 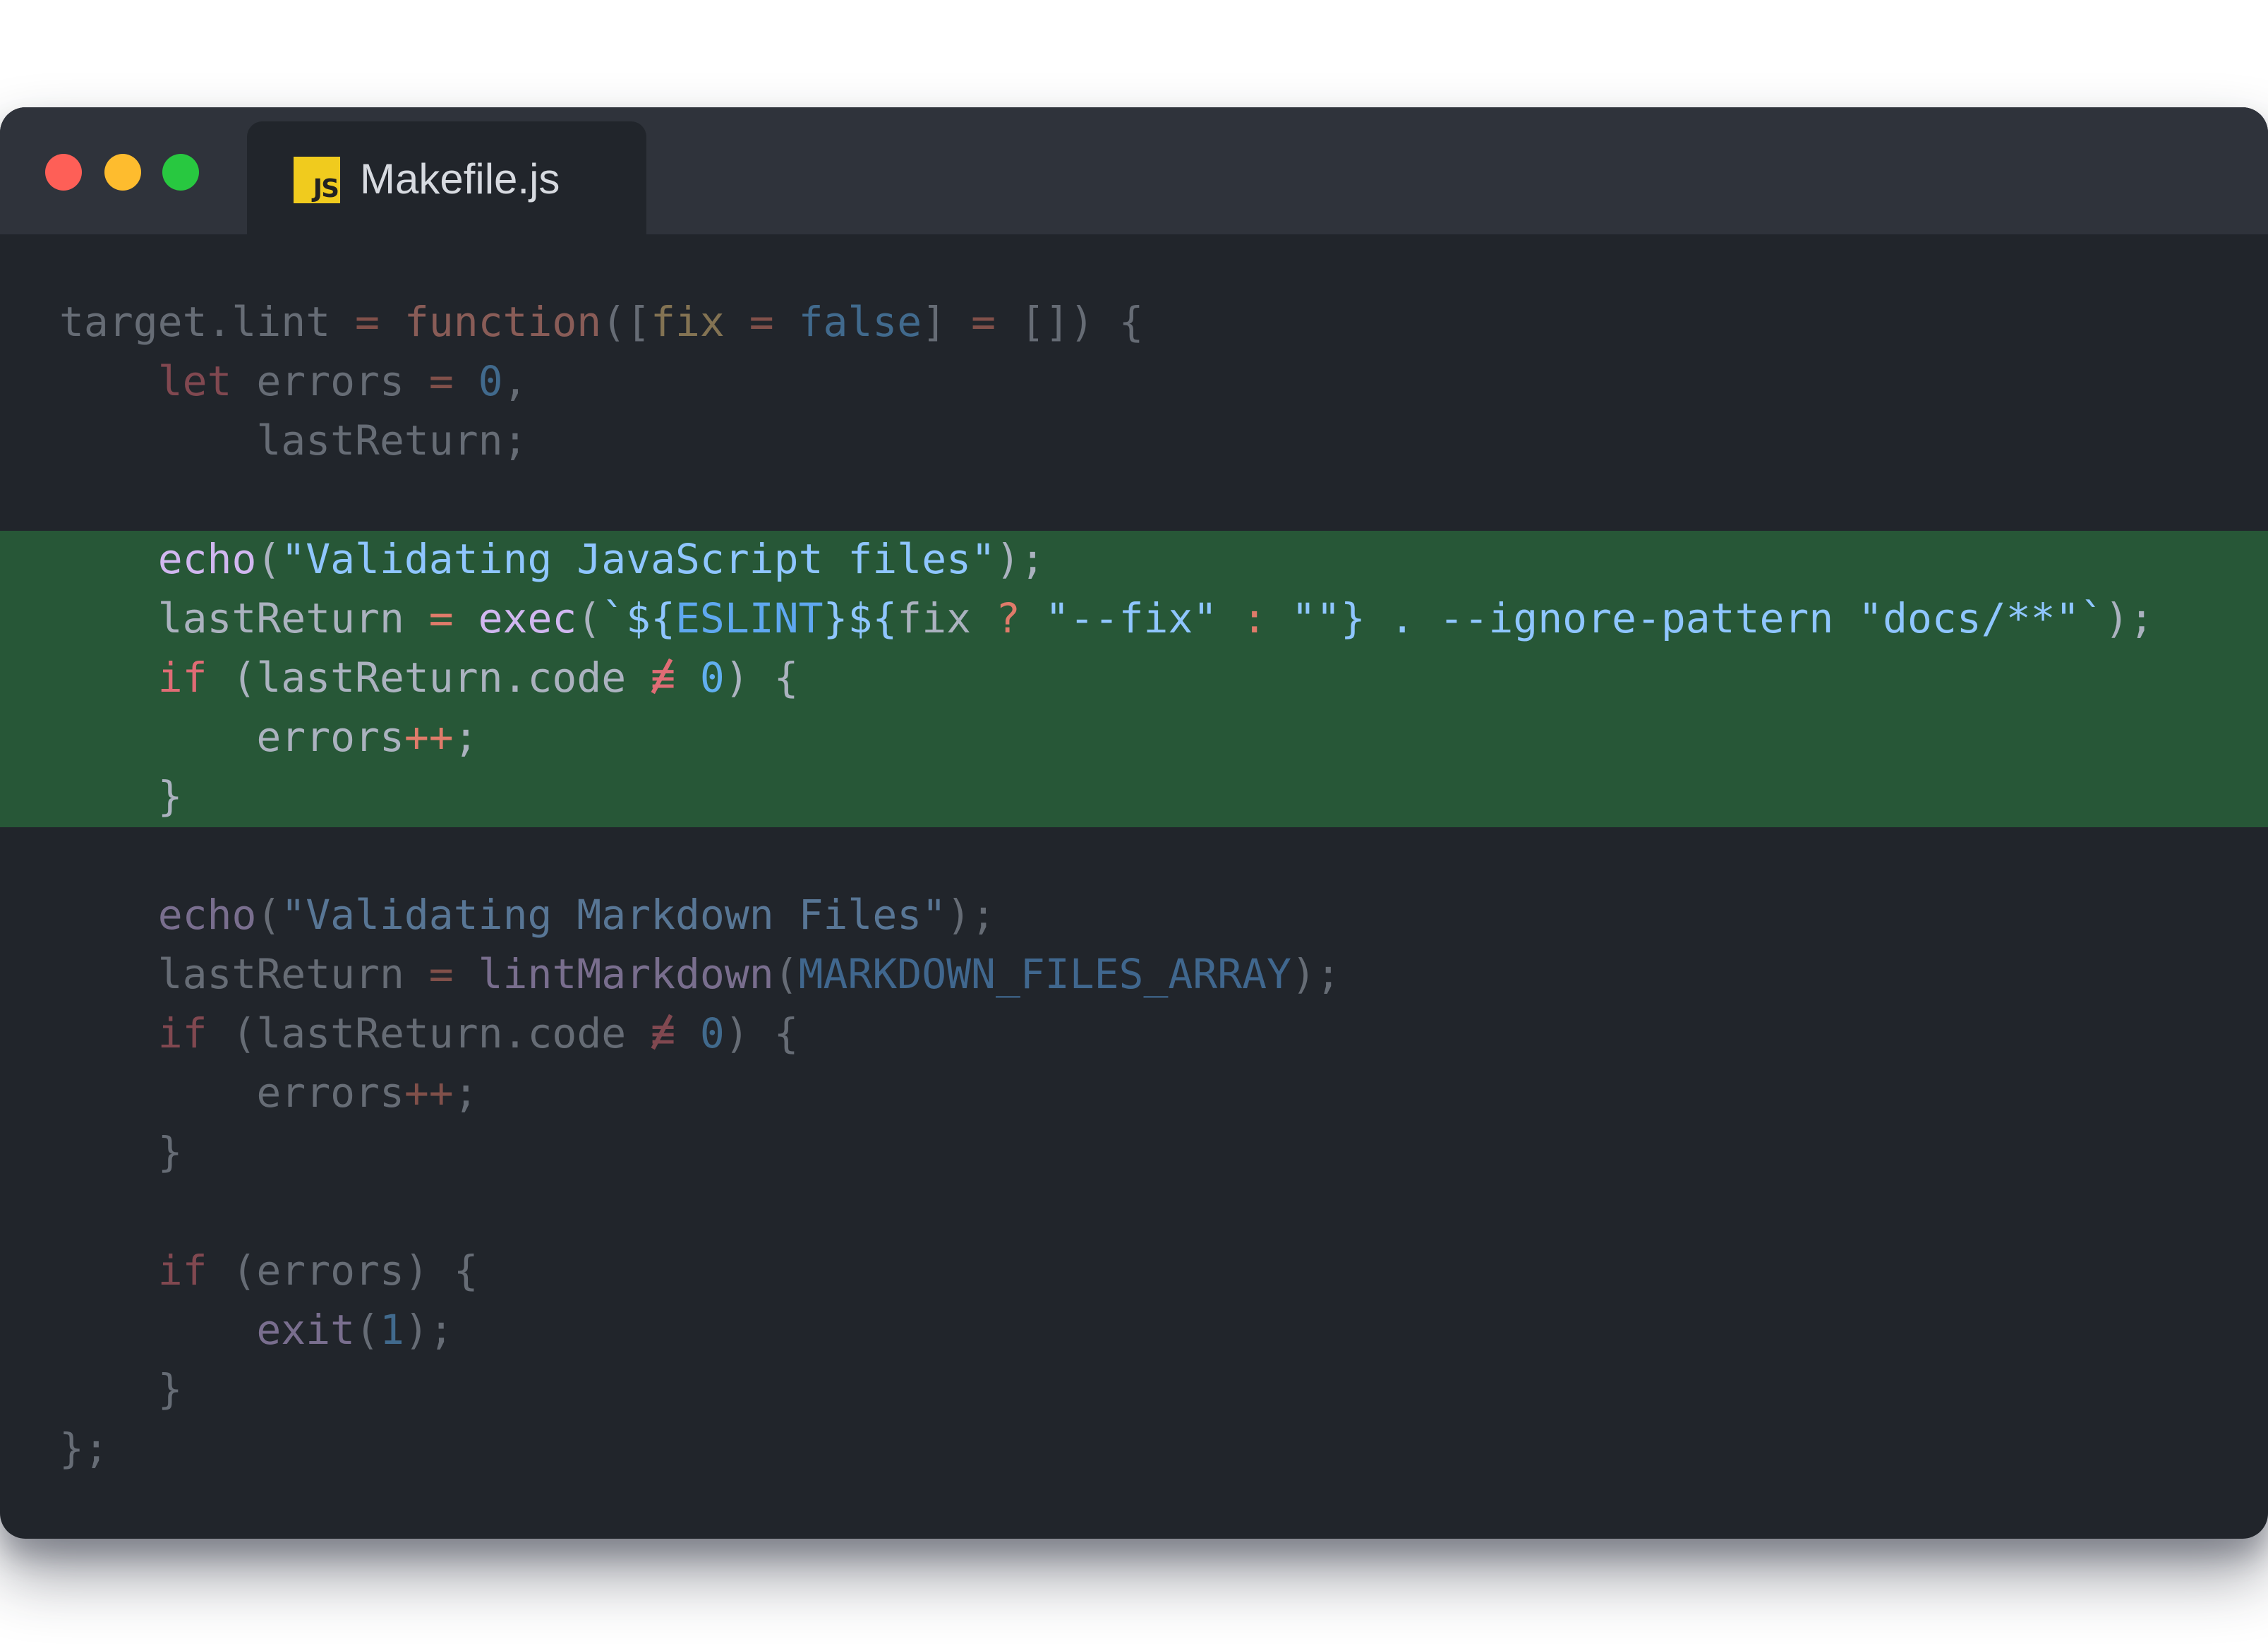 What do you see at coordinates (1069, 322) in the screenshot?
I see `code-token: []) {` at bounding box center [1069, 322].